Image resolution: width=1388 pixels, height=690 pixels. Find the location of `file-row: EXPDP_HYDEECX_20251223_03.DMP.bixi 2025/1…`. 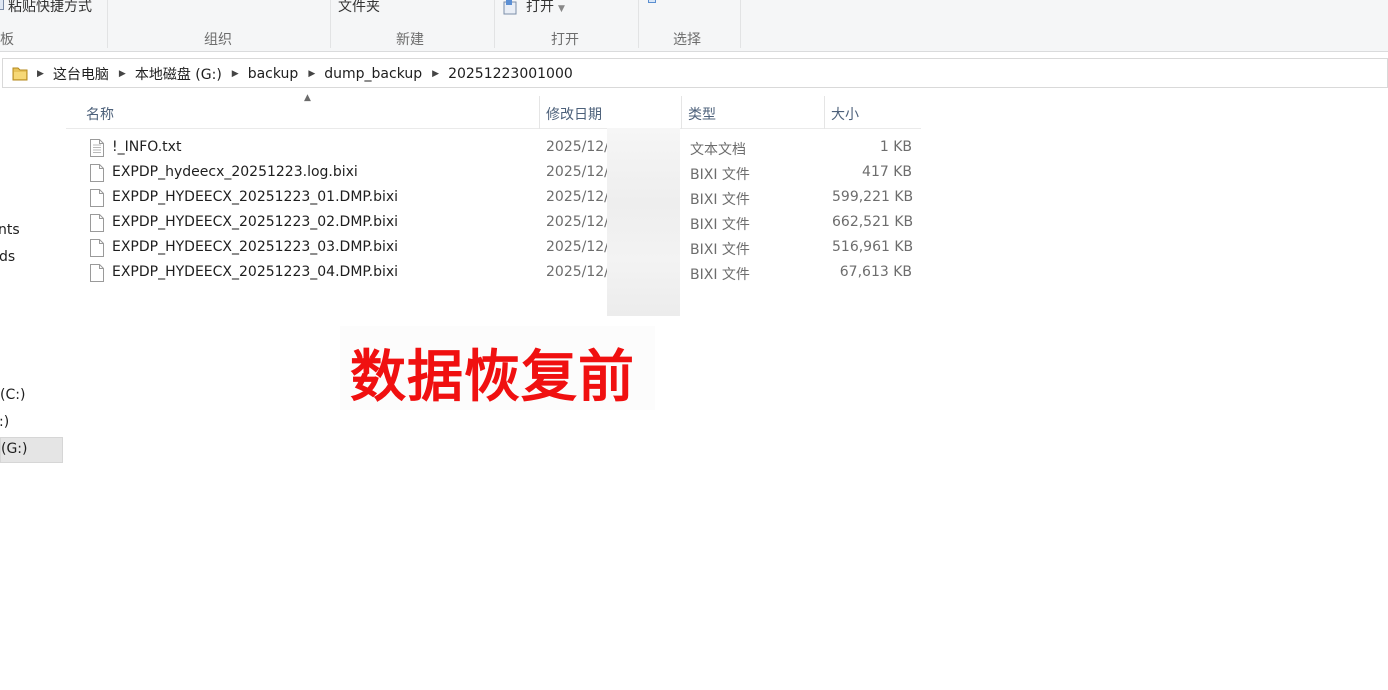

file-row: EXPDP_HYDEECX_20251223_03.DMP.bixi 2025/1… is located at coordinates (493, 248).